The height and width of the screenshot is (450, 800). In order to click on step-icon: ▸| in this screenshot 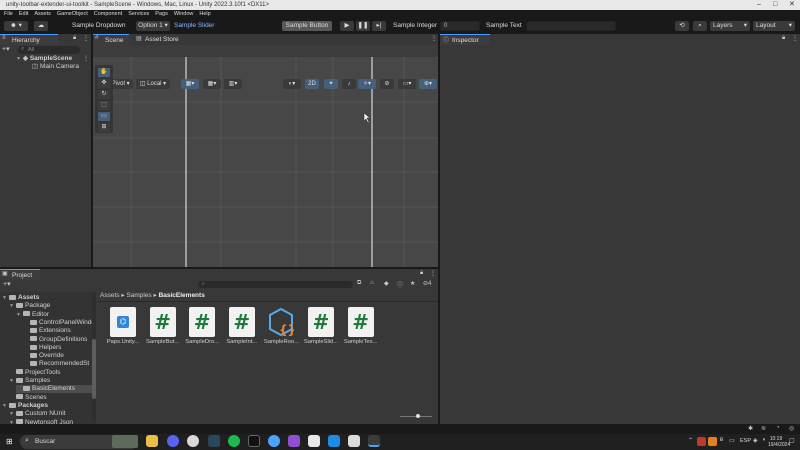, I will do `click(379, 26)`.